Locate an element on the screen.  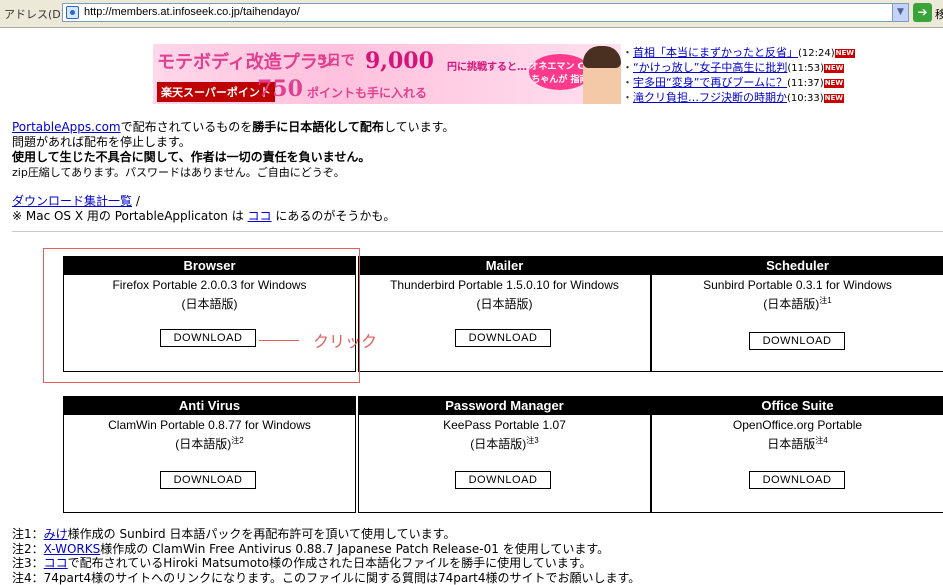
intro-line-4: zip圧縮してあります。パスワードはありません。ご自由にどうぞ。 is located at coordinates (233, 172).